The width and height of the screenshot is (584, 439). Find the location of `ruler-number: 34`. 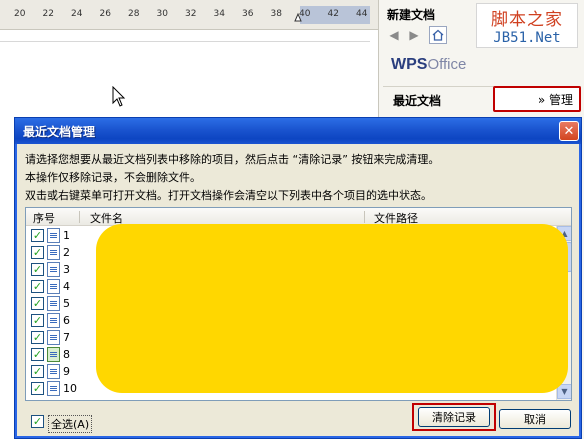

ruler-number: 34 is located at coordinates (219, 14).